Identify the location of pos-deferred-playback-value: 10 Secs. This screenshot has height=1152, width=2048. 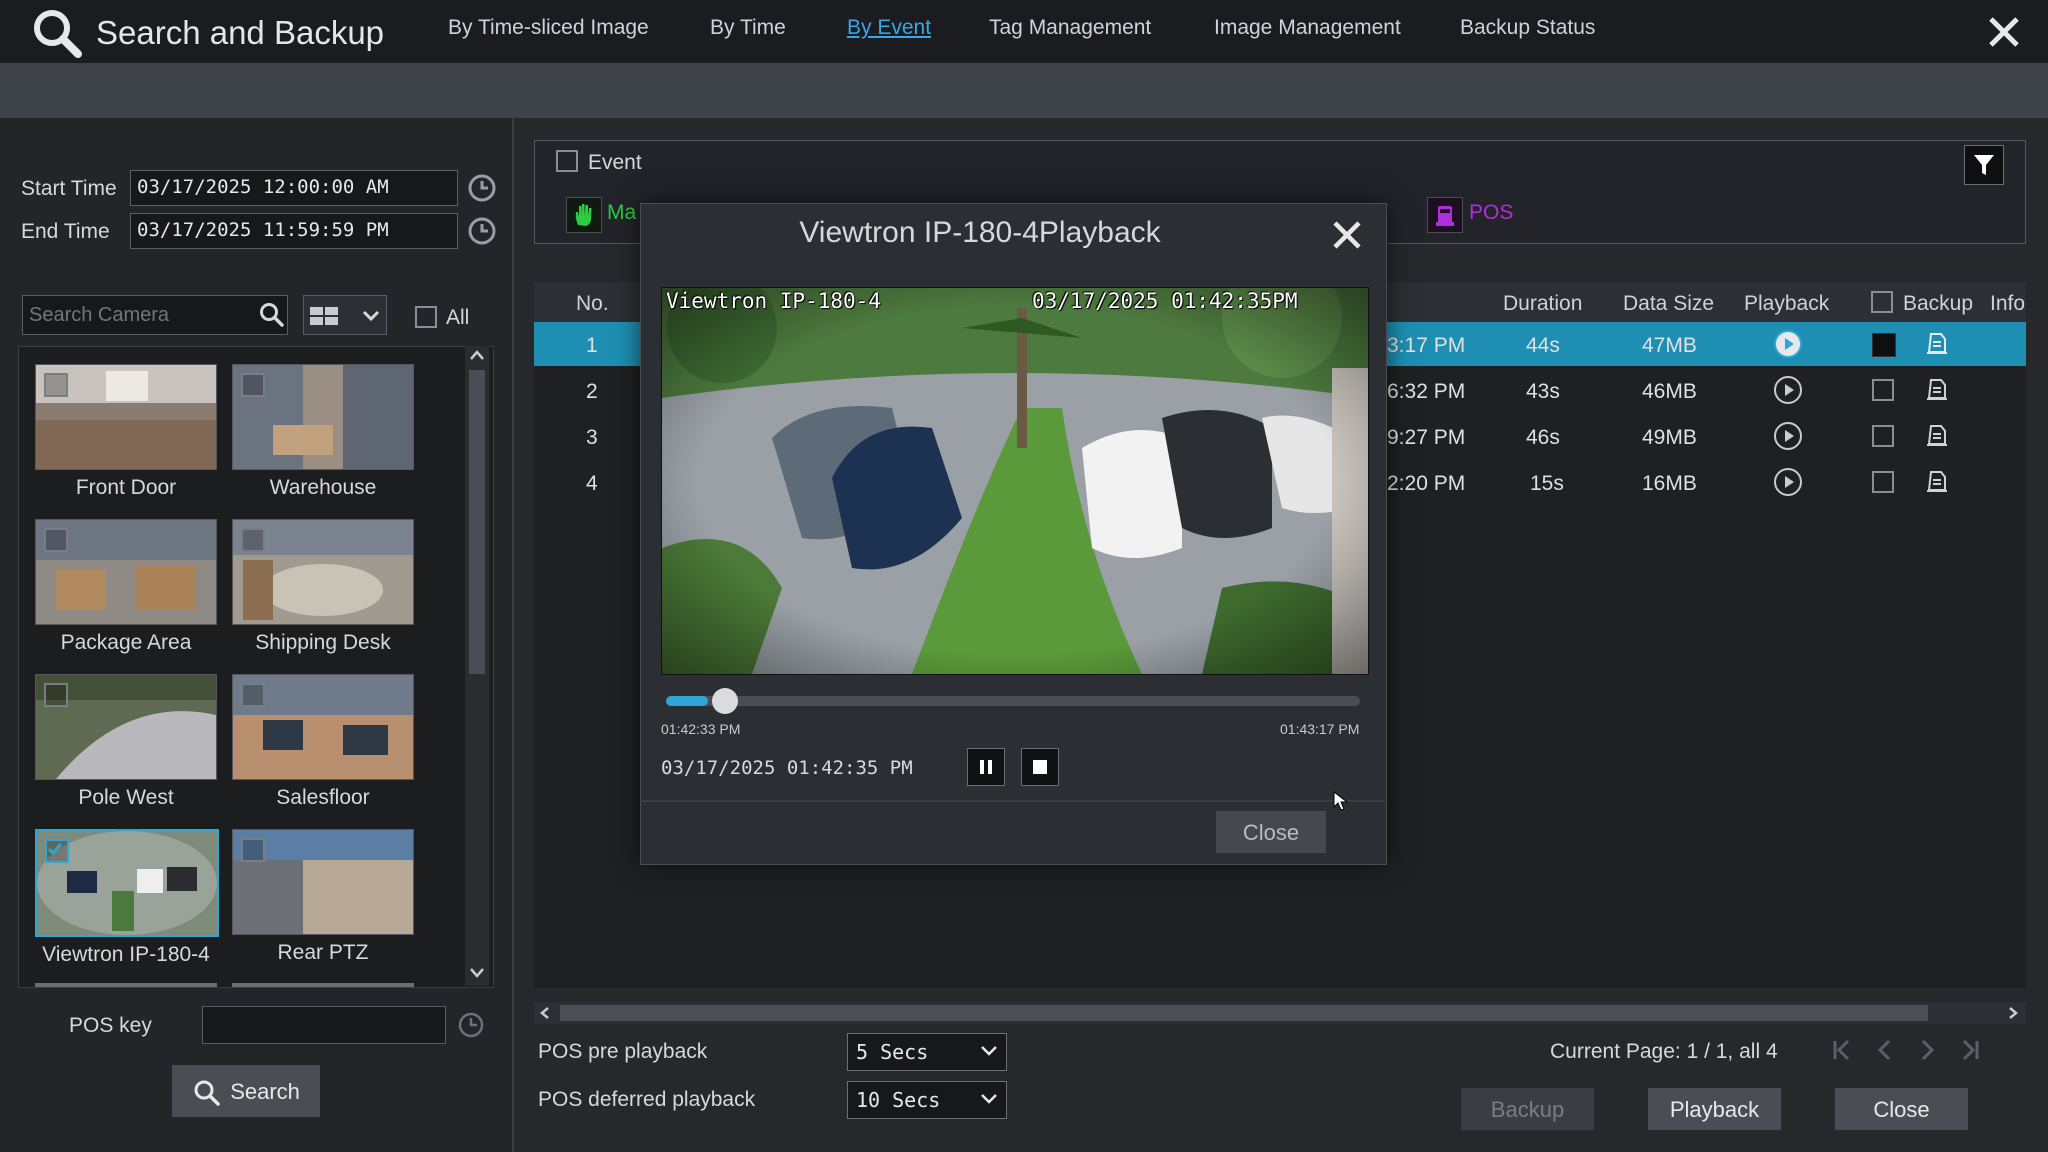
(898, 1100).